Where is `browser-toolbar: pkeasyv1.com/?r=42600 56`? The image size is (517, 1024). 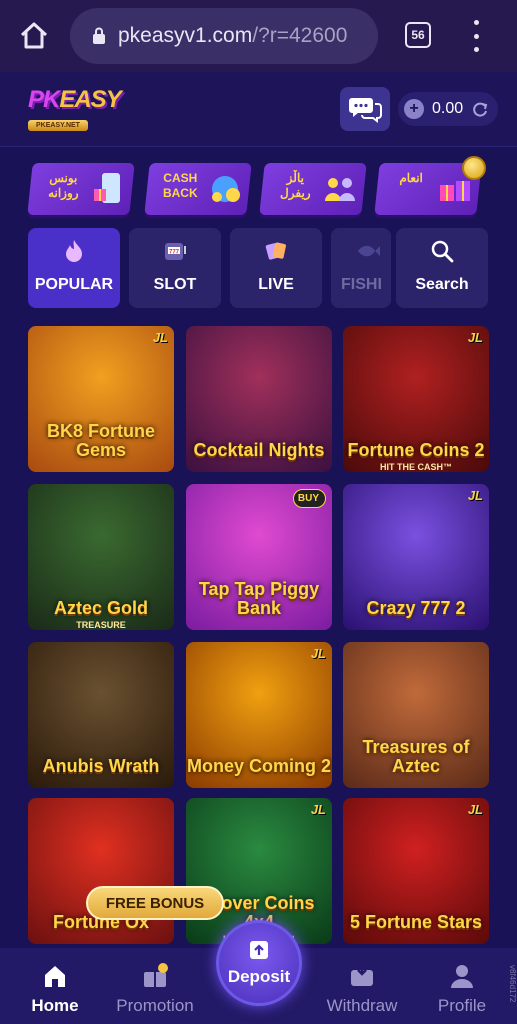 browser-toolbar: pkeasyv1.com/?r=42600 56 is located at coordinates (258, 36).